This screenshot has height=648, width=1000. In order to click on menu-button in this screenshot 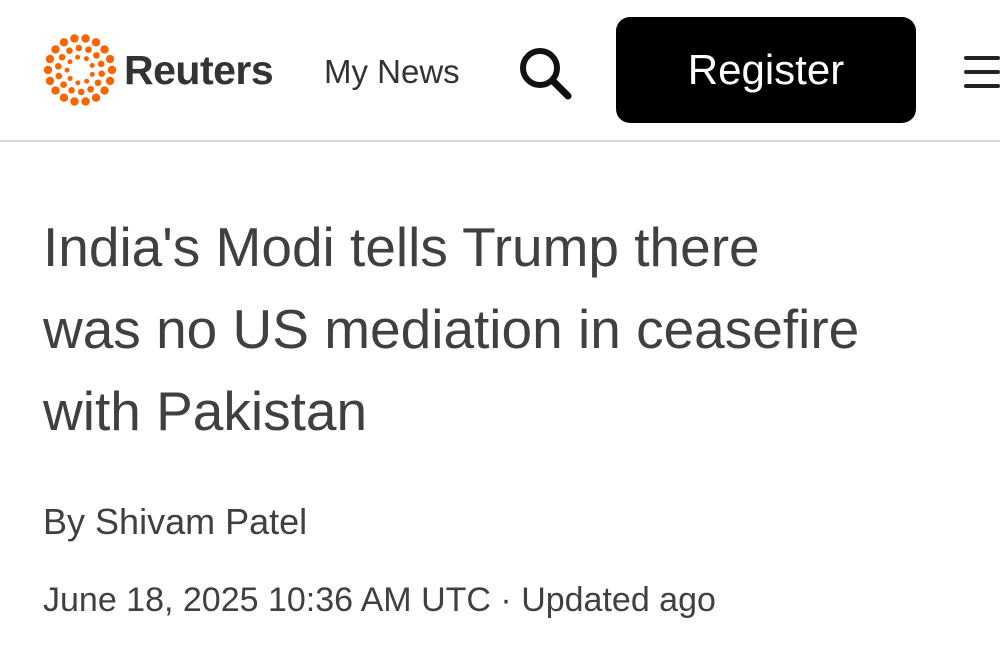, I will do `click(979, 72)`.